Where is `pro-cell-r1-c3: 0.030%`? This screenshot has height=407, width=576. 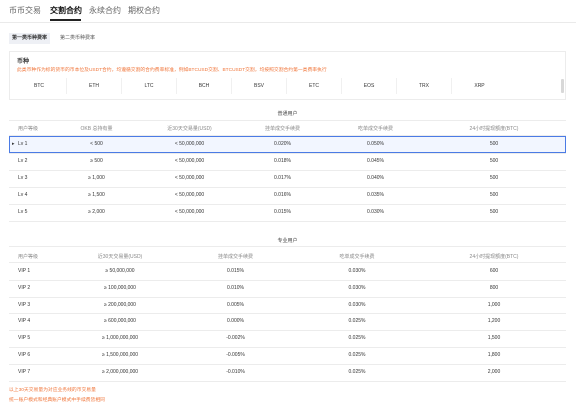 pro-cell-r1-c3: 0.030% is located at coordinates (357, 287).